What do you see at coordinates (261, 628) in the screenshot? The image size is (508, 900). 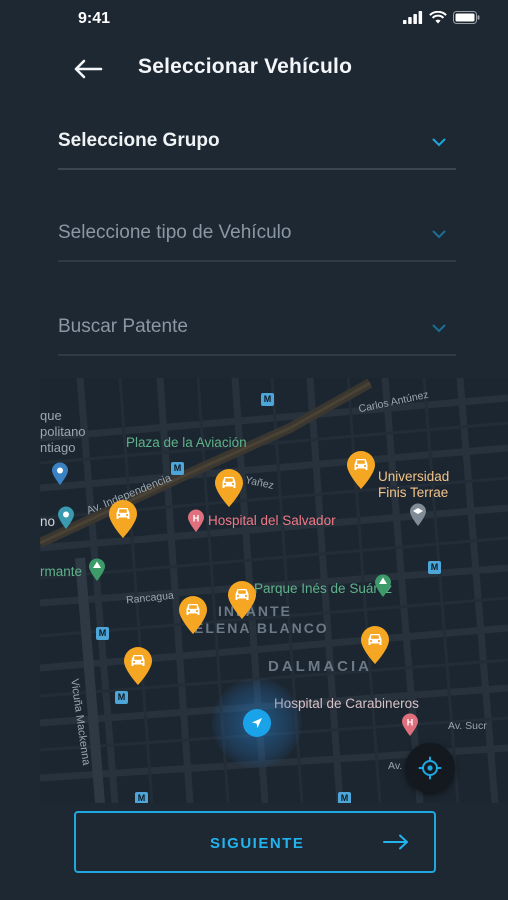 I see `map-label-district: ELENA BLANCO` at bounding box center [261, 628].